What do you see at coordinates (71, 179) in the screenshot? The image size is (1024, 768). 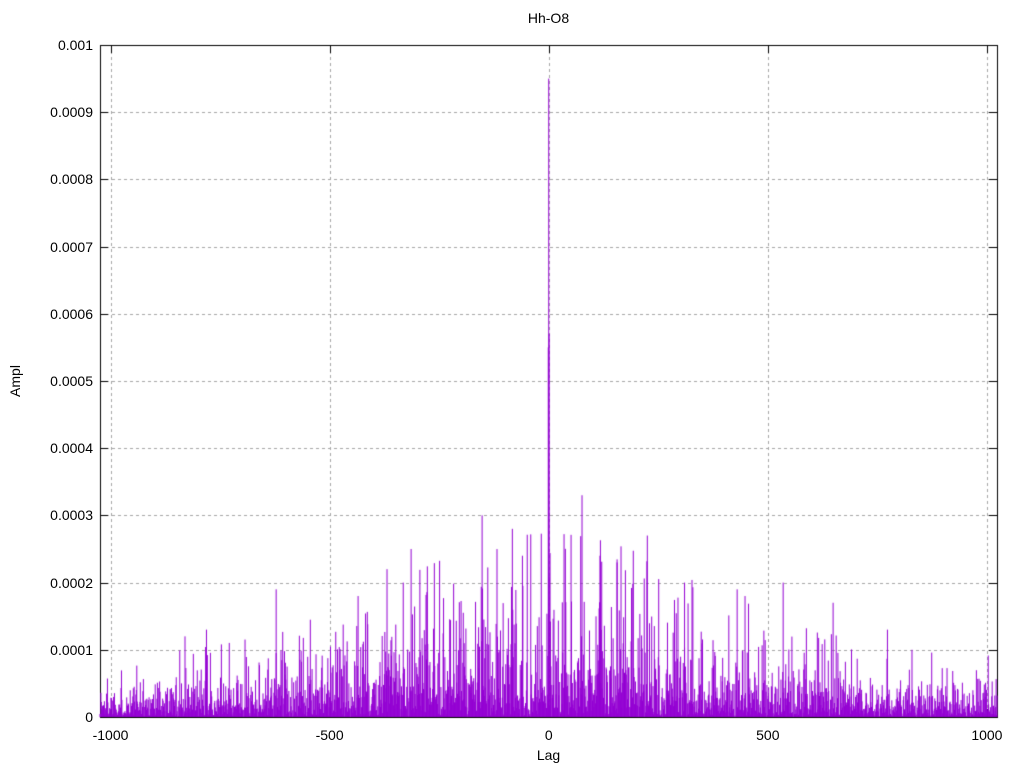 I see `y-tick-label: 0.0008` at bounding box center [71, 179].